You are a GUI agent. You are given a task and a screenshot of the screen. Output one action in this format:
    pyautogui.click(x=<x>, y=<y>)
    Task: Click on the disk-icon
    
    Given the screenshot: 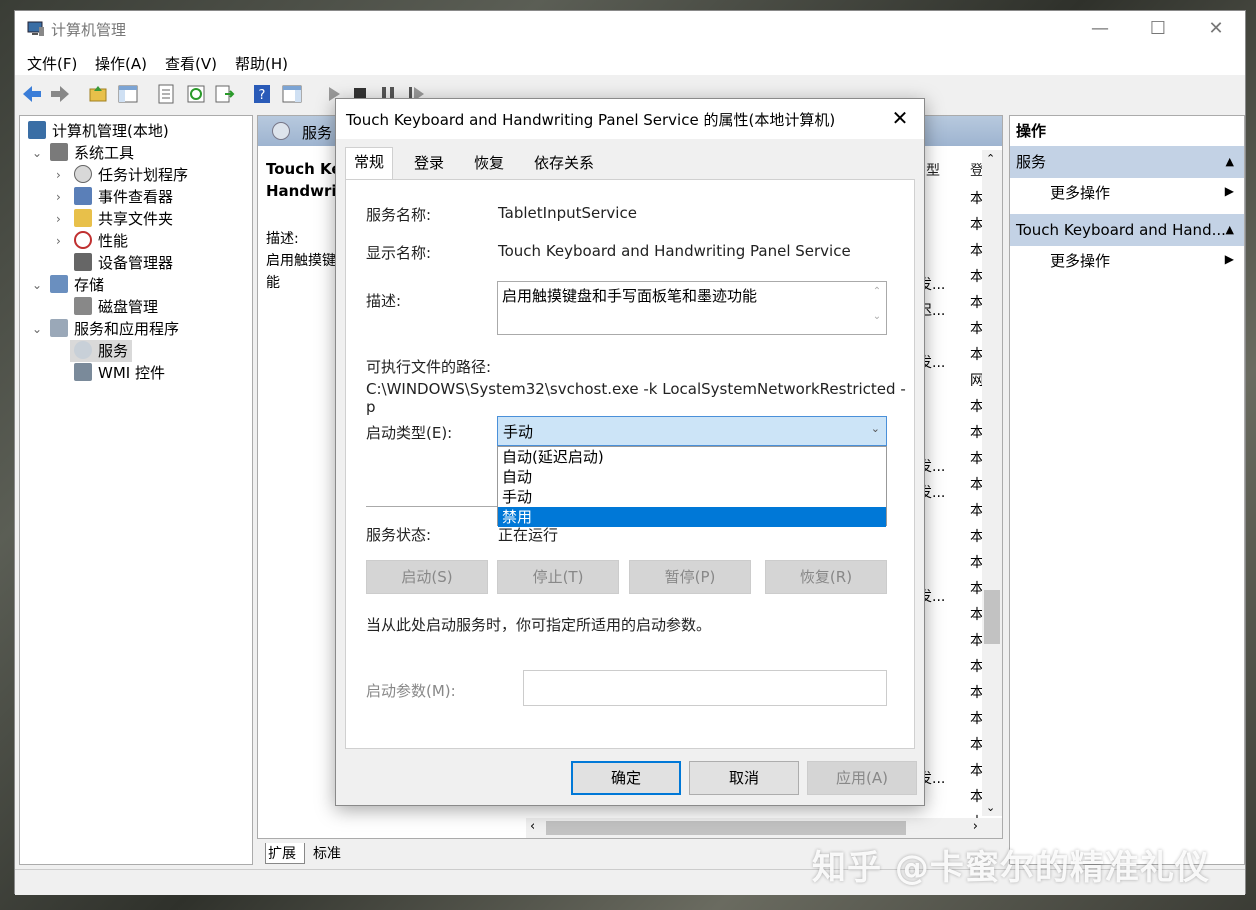 What is the action you would take?
    pyautogui.click(x=83, y=306)
    